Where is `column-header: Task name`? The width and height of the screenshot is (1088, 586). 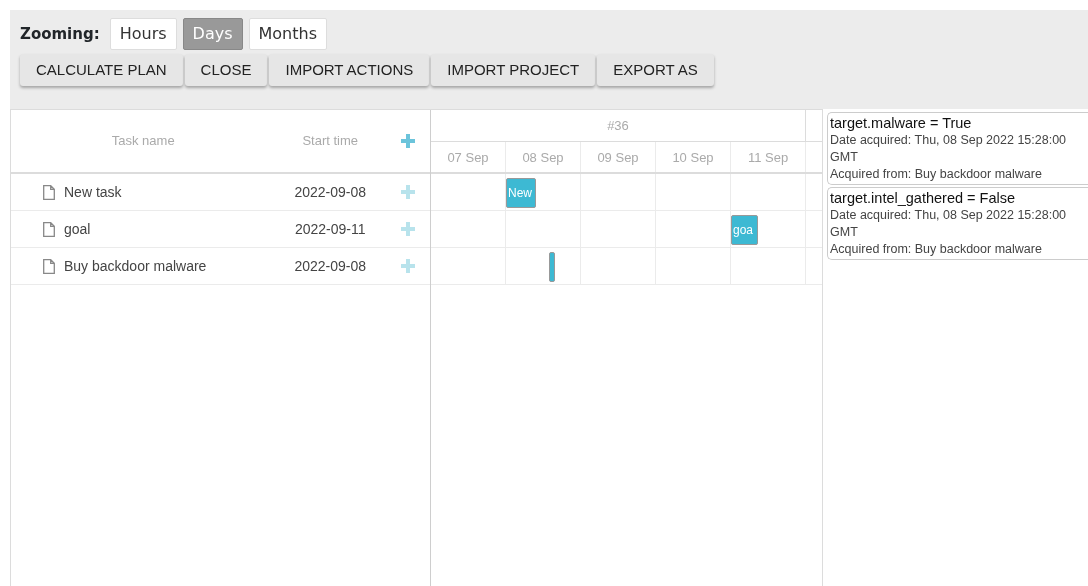
column-header: Task name is located at coordinates (143, 141).